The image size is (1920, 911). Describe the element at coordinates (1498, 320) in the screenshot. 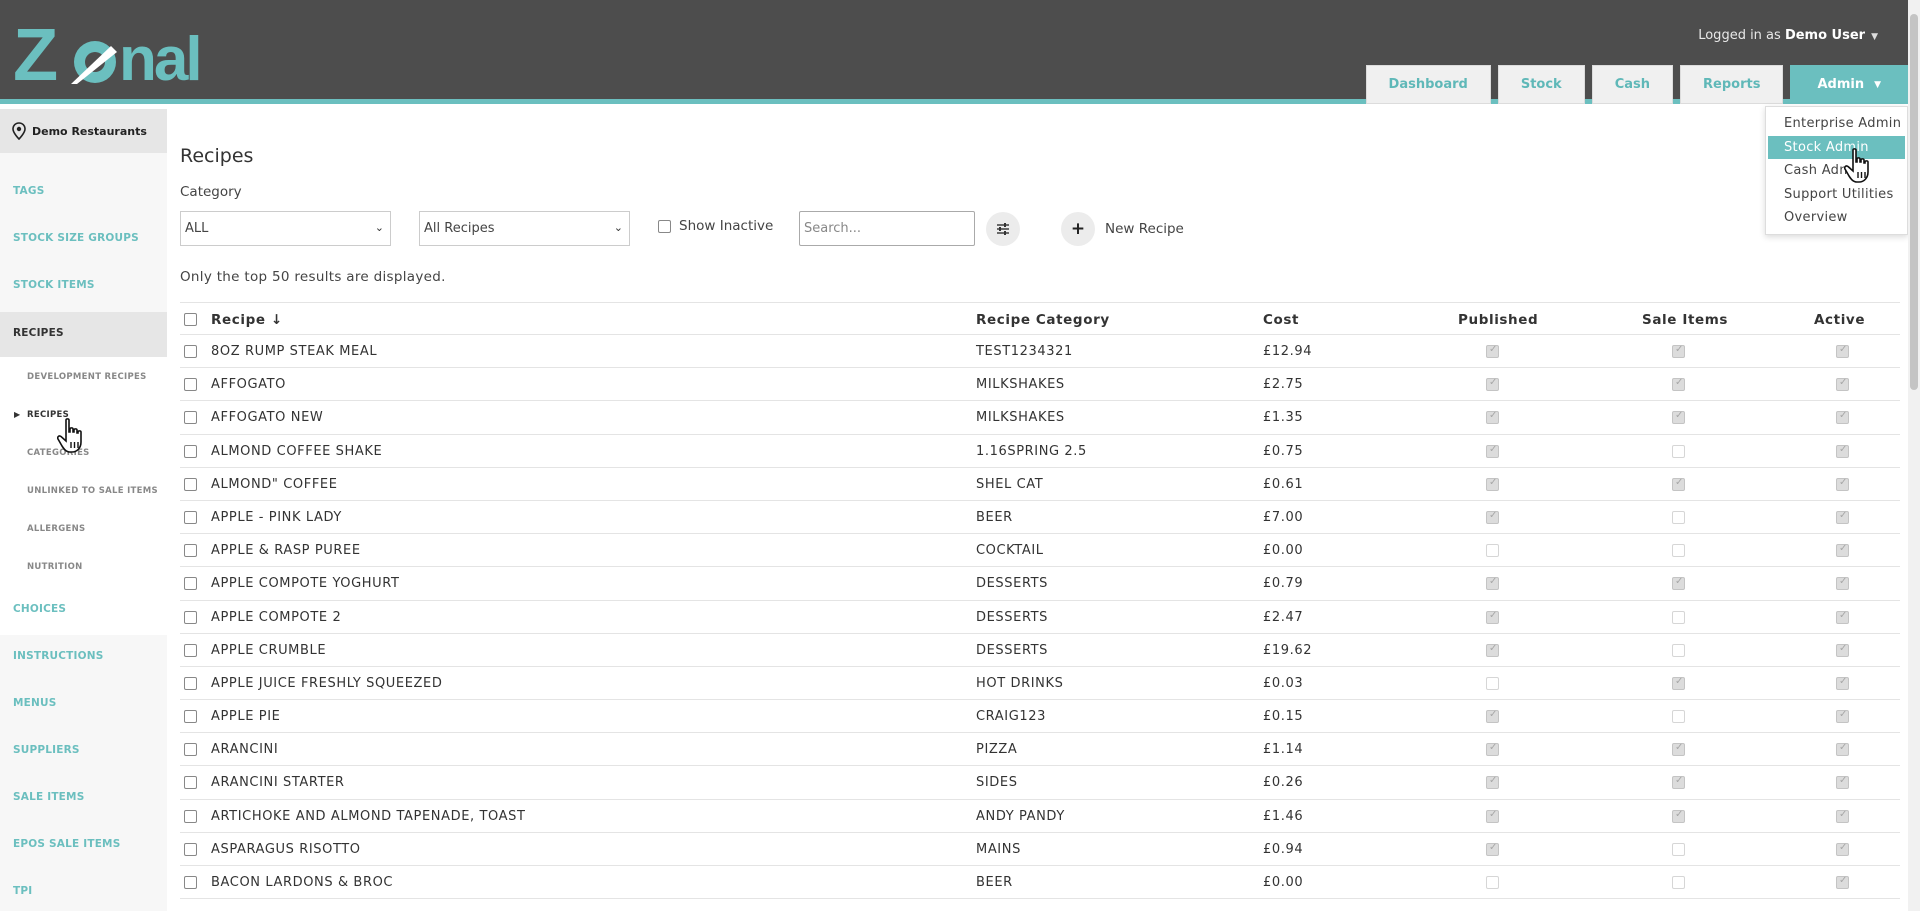

I see `column-published: Published` at that location.